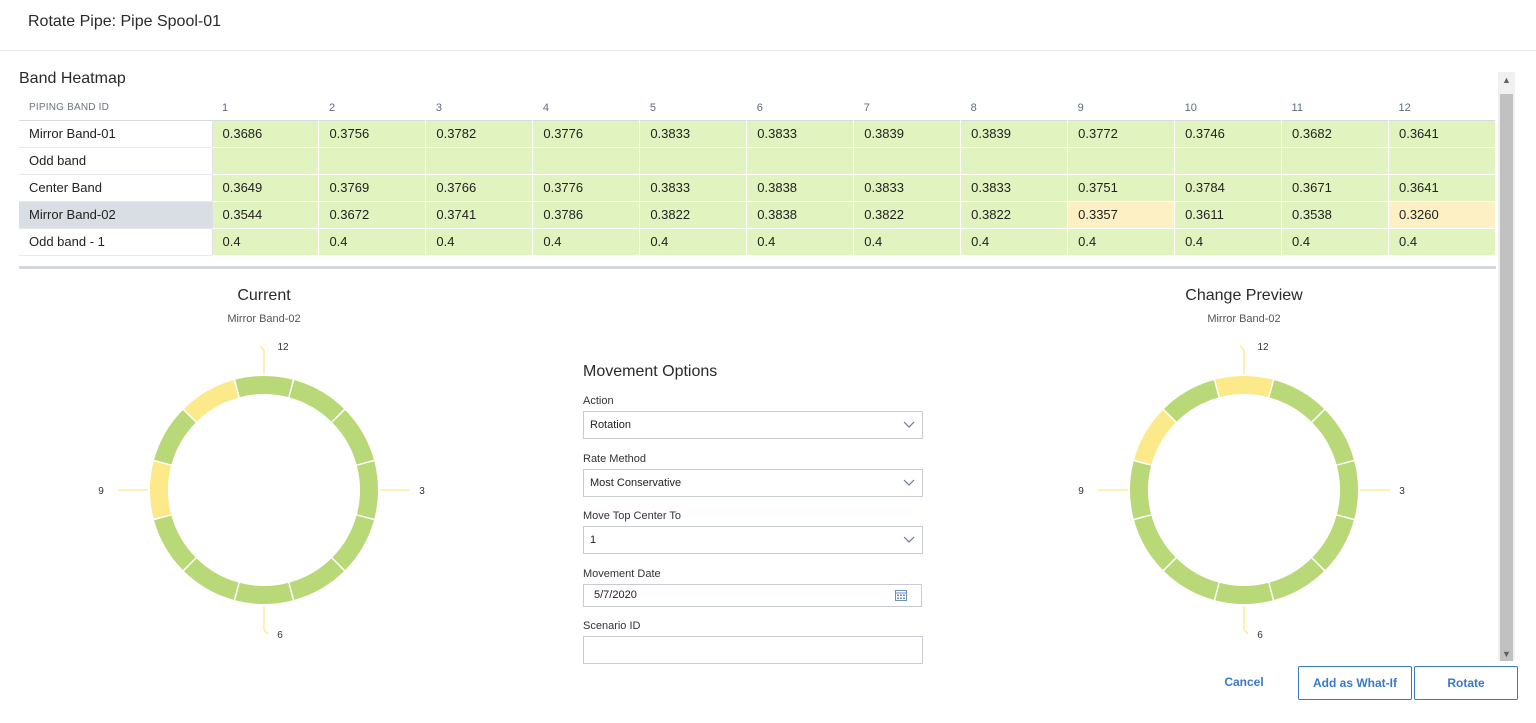 The image size is (1536, 723). What do you see at coordinates (1244, 683) in the screenshot?
I see `cancel-button: Cancel` at bounding box center [1244, 683].